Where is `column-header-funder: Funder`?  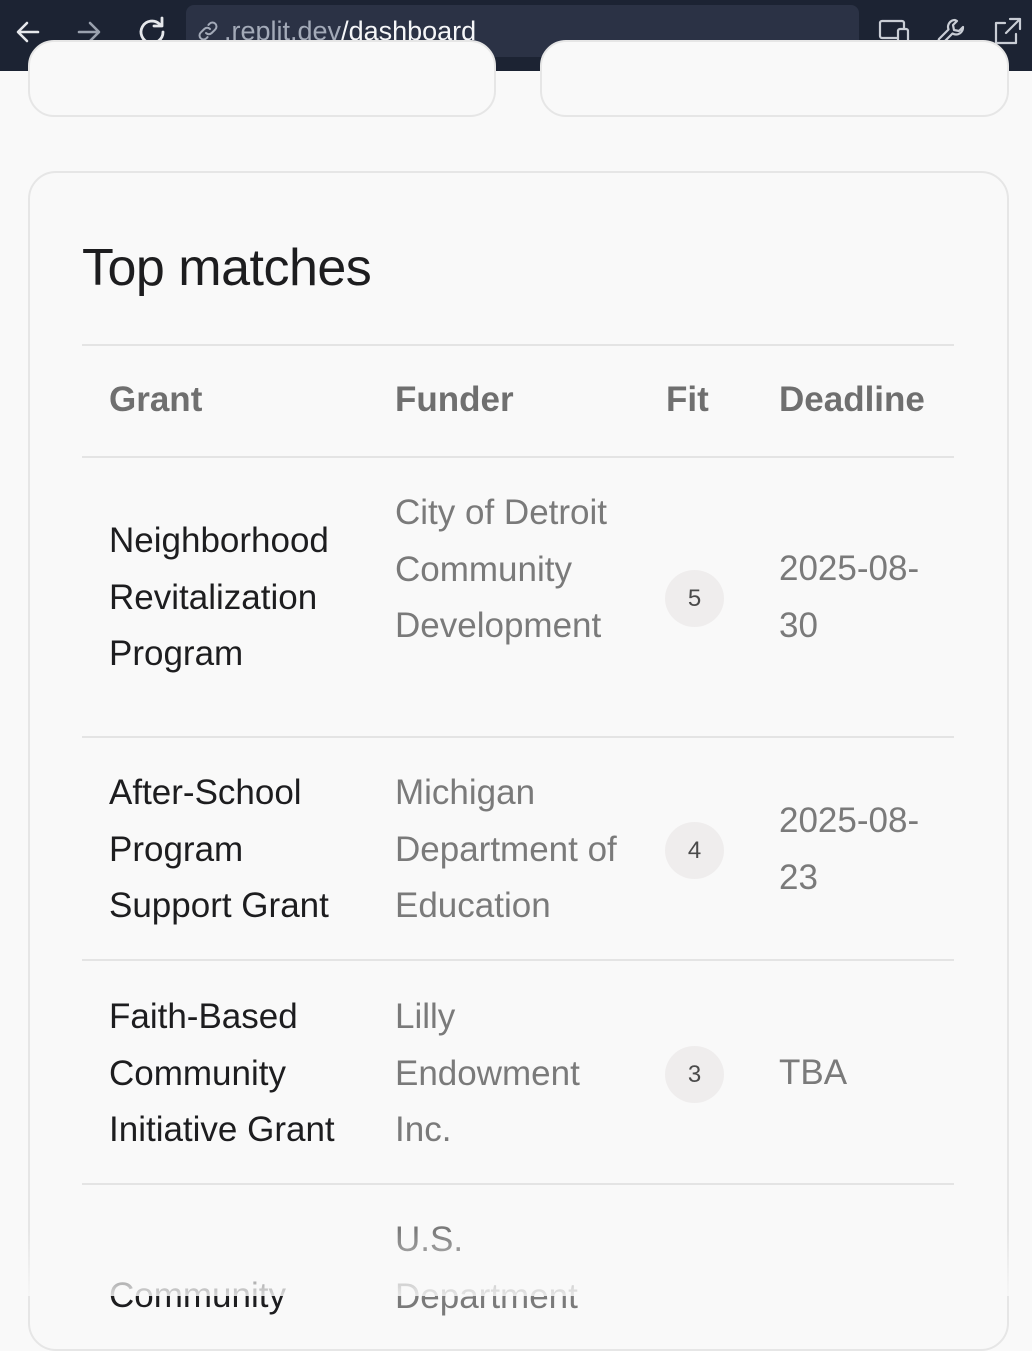 column-header-funder: Funder is located at coordinates (454, 400).